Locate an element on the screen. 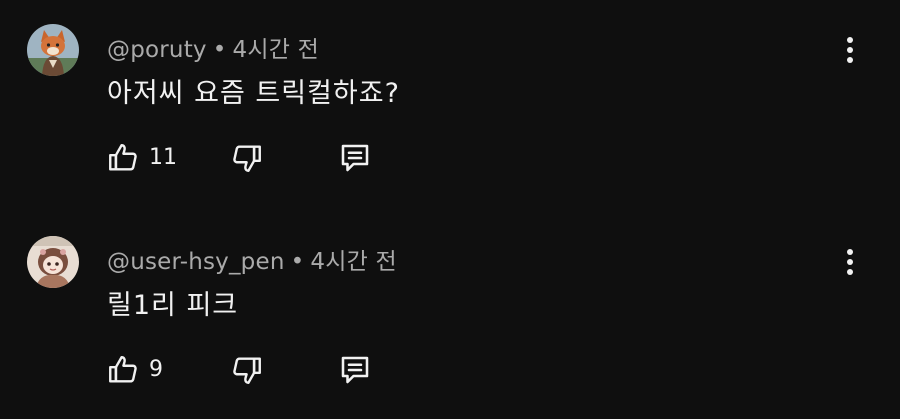 This screenshot has height=419, width=900. comment-meta: @poruty • 4시간 전 is located at coordinates (213, 47).